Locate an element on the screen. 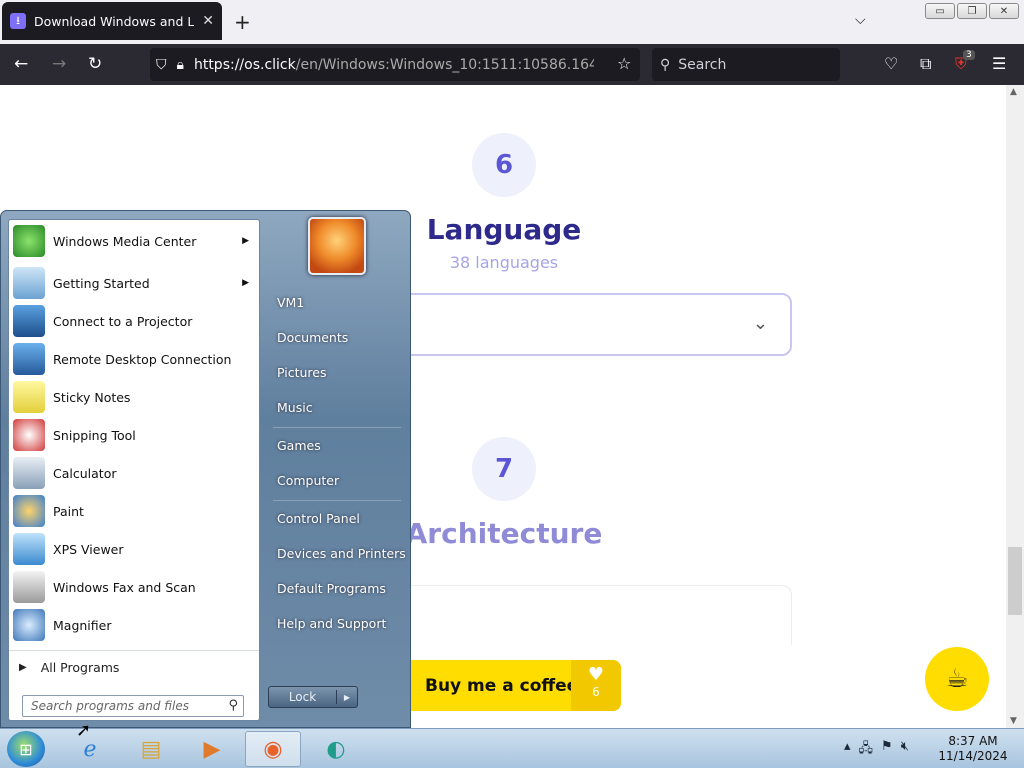 This screenshot has width=1024, height=768. start-right-computer: Computer is located at coordinates (337, 480).